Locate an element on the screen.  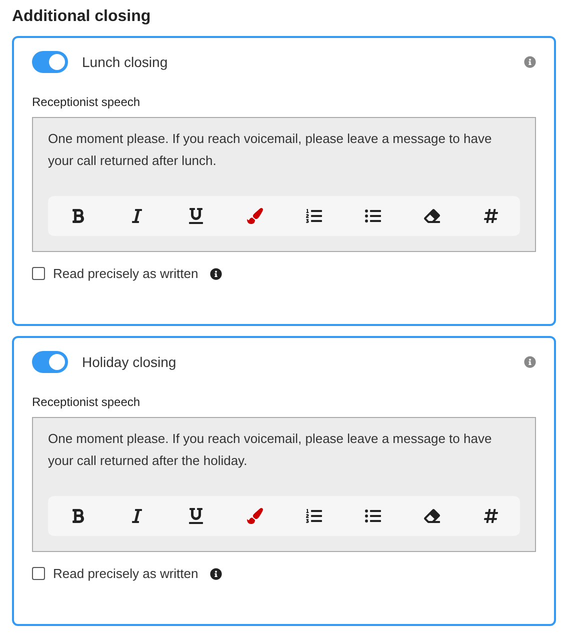
section-title: Additional closing is located at coordinates (82, 17).